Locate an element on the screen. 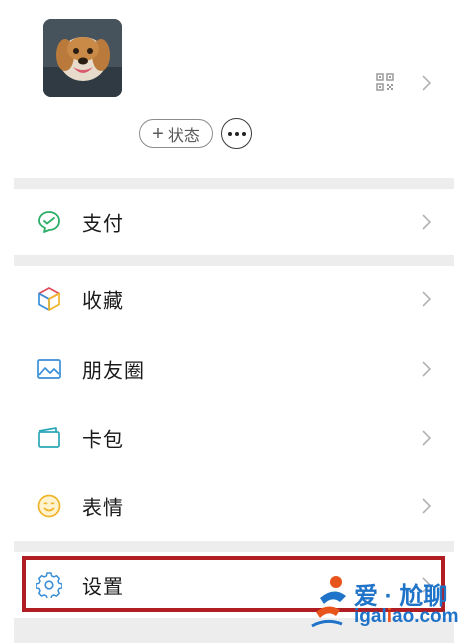  qr-code-icon is located at coordinates (385, 82).